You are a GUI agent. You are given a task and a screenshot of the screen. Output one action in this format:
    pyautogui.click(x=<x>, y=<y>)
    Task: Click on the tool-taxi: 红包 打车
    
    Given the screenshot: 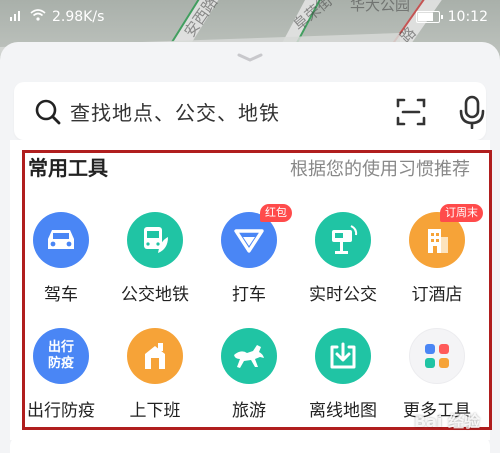 What is the action you would take?
    pyautogui.click(x=249, y=258)
    